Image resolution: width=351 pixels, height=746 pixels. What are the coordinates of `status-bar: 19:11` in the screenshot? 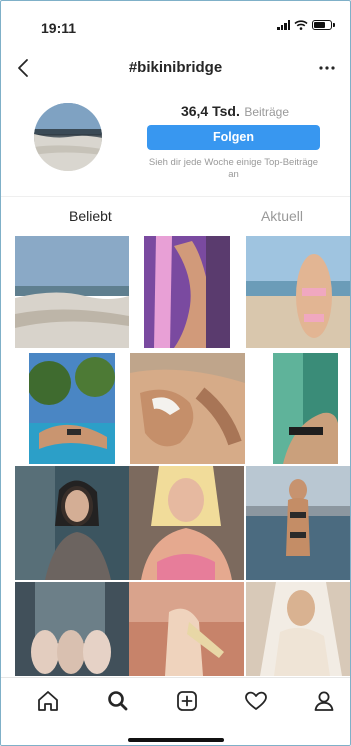 It's located at (175, 23).